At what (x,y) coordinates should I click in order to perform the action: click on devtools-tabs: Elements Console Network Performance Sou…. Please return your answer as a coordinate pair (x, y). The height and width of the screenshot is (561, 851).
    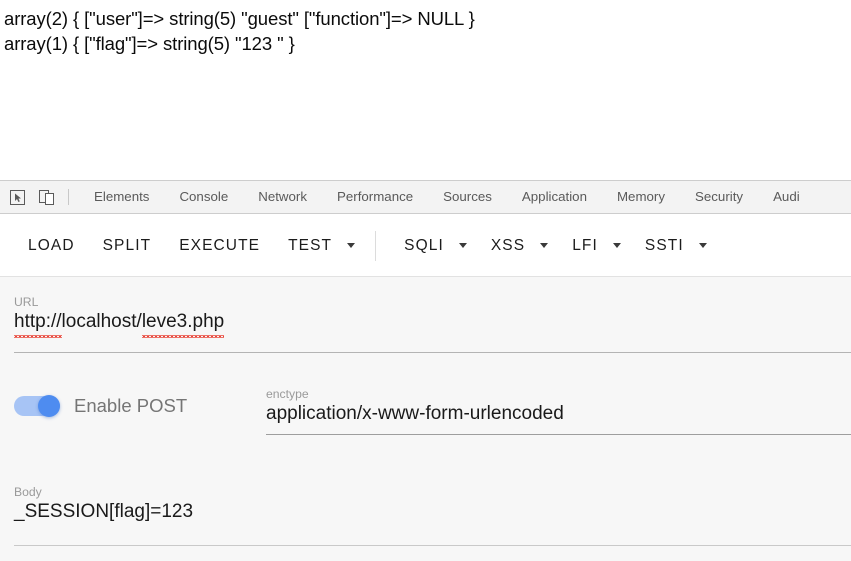
    Looking at the image, I should click on (447, 197).